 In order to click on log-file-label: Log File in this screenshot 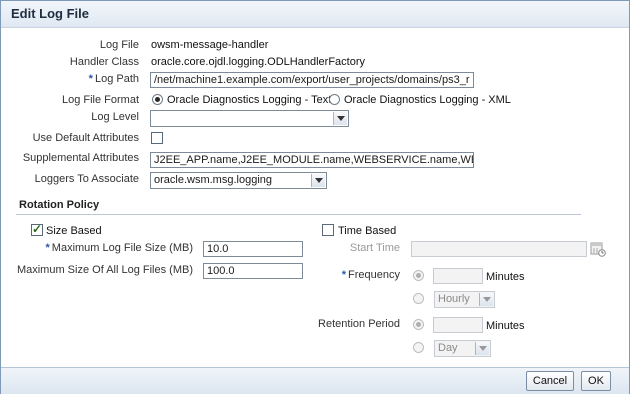, I will do `click(119, 45)`.